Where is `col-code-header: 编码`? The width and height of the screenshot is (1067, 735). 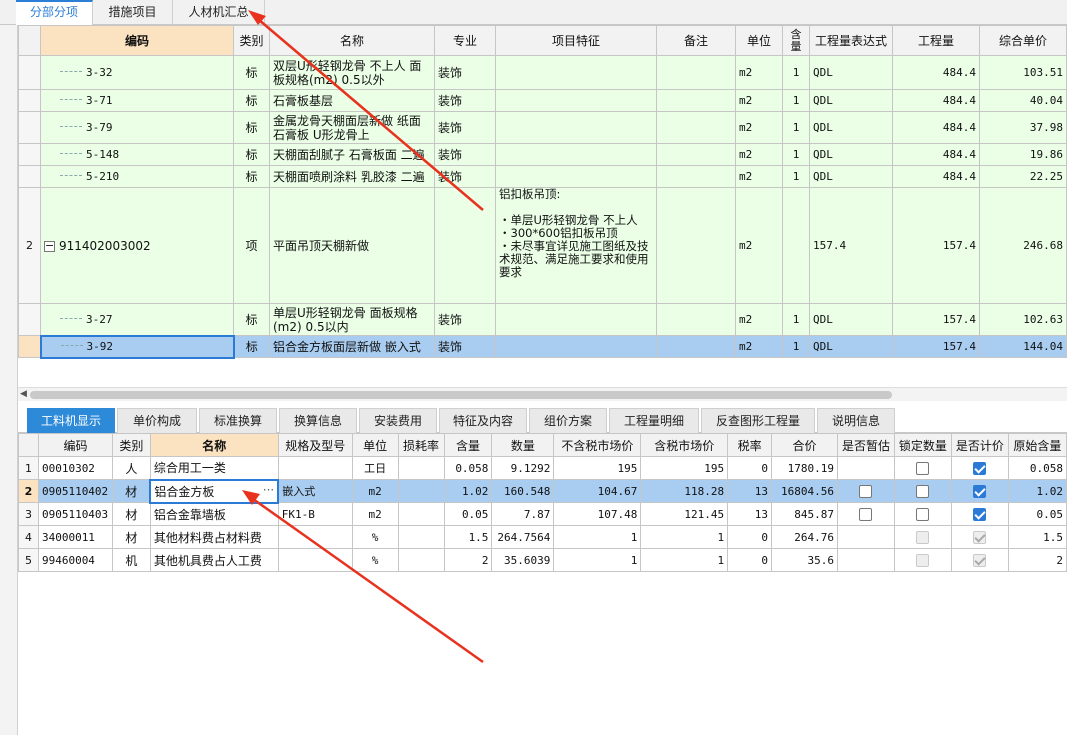
col-code-header: 编码 is located at coordinates (75, 445).